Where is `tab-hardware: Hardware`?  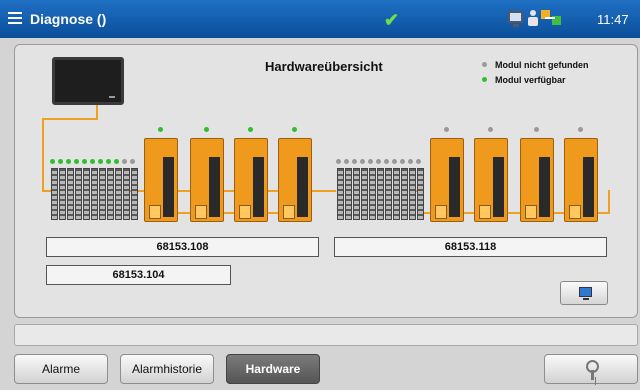 tab-hardware: Hardware is located at coordinates (273, 369).